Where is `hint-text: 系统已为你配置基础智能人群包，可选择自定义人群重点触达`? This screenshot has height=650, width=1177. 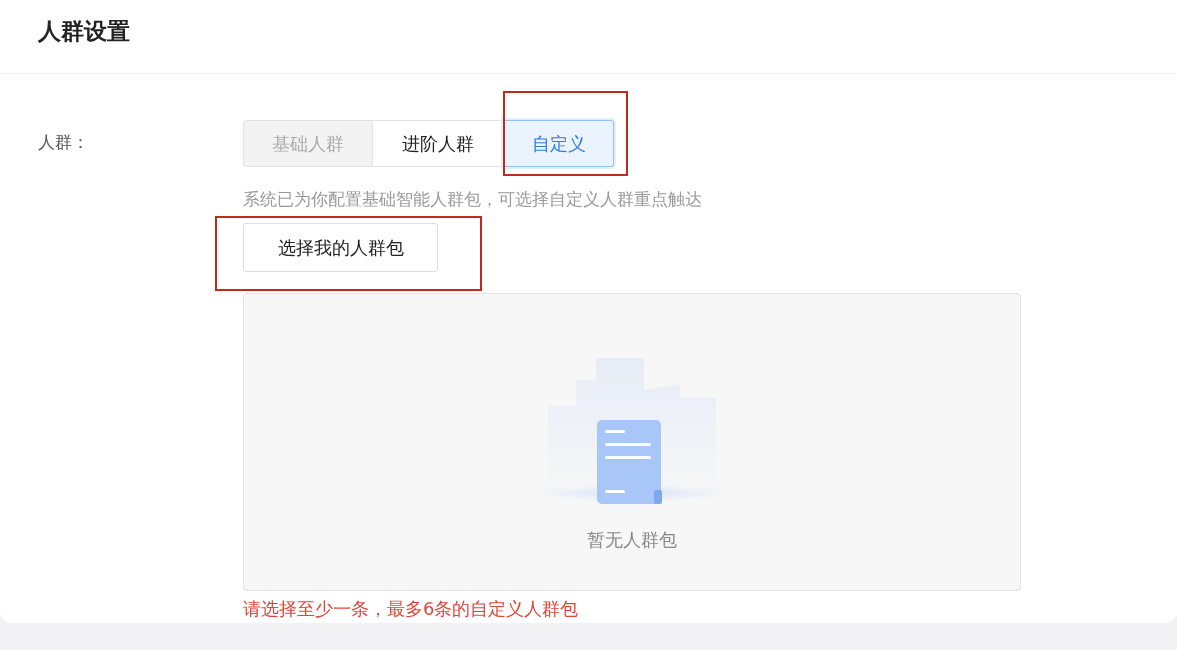 hint-text: 系统已为你配置基础智能人群包，可选择自定义人群重点触达 is located at coordinates (472, 199).